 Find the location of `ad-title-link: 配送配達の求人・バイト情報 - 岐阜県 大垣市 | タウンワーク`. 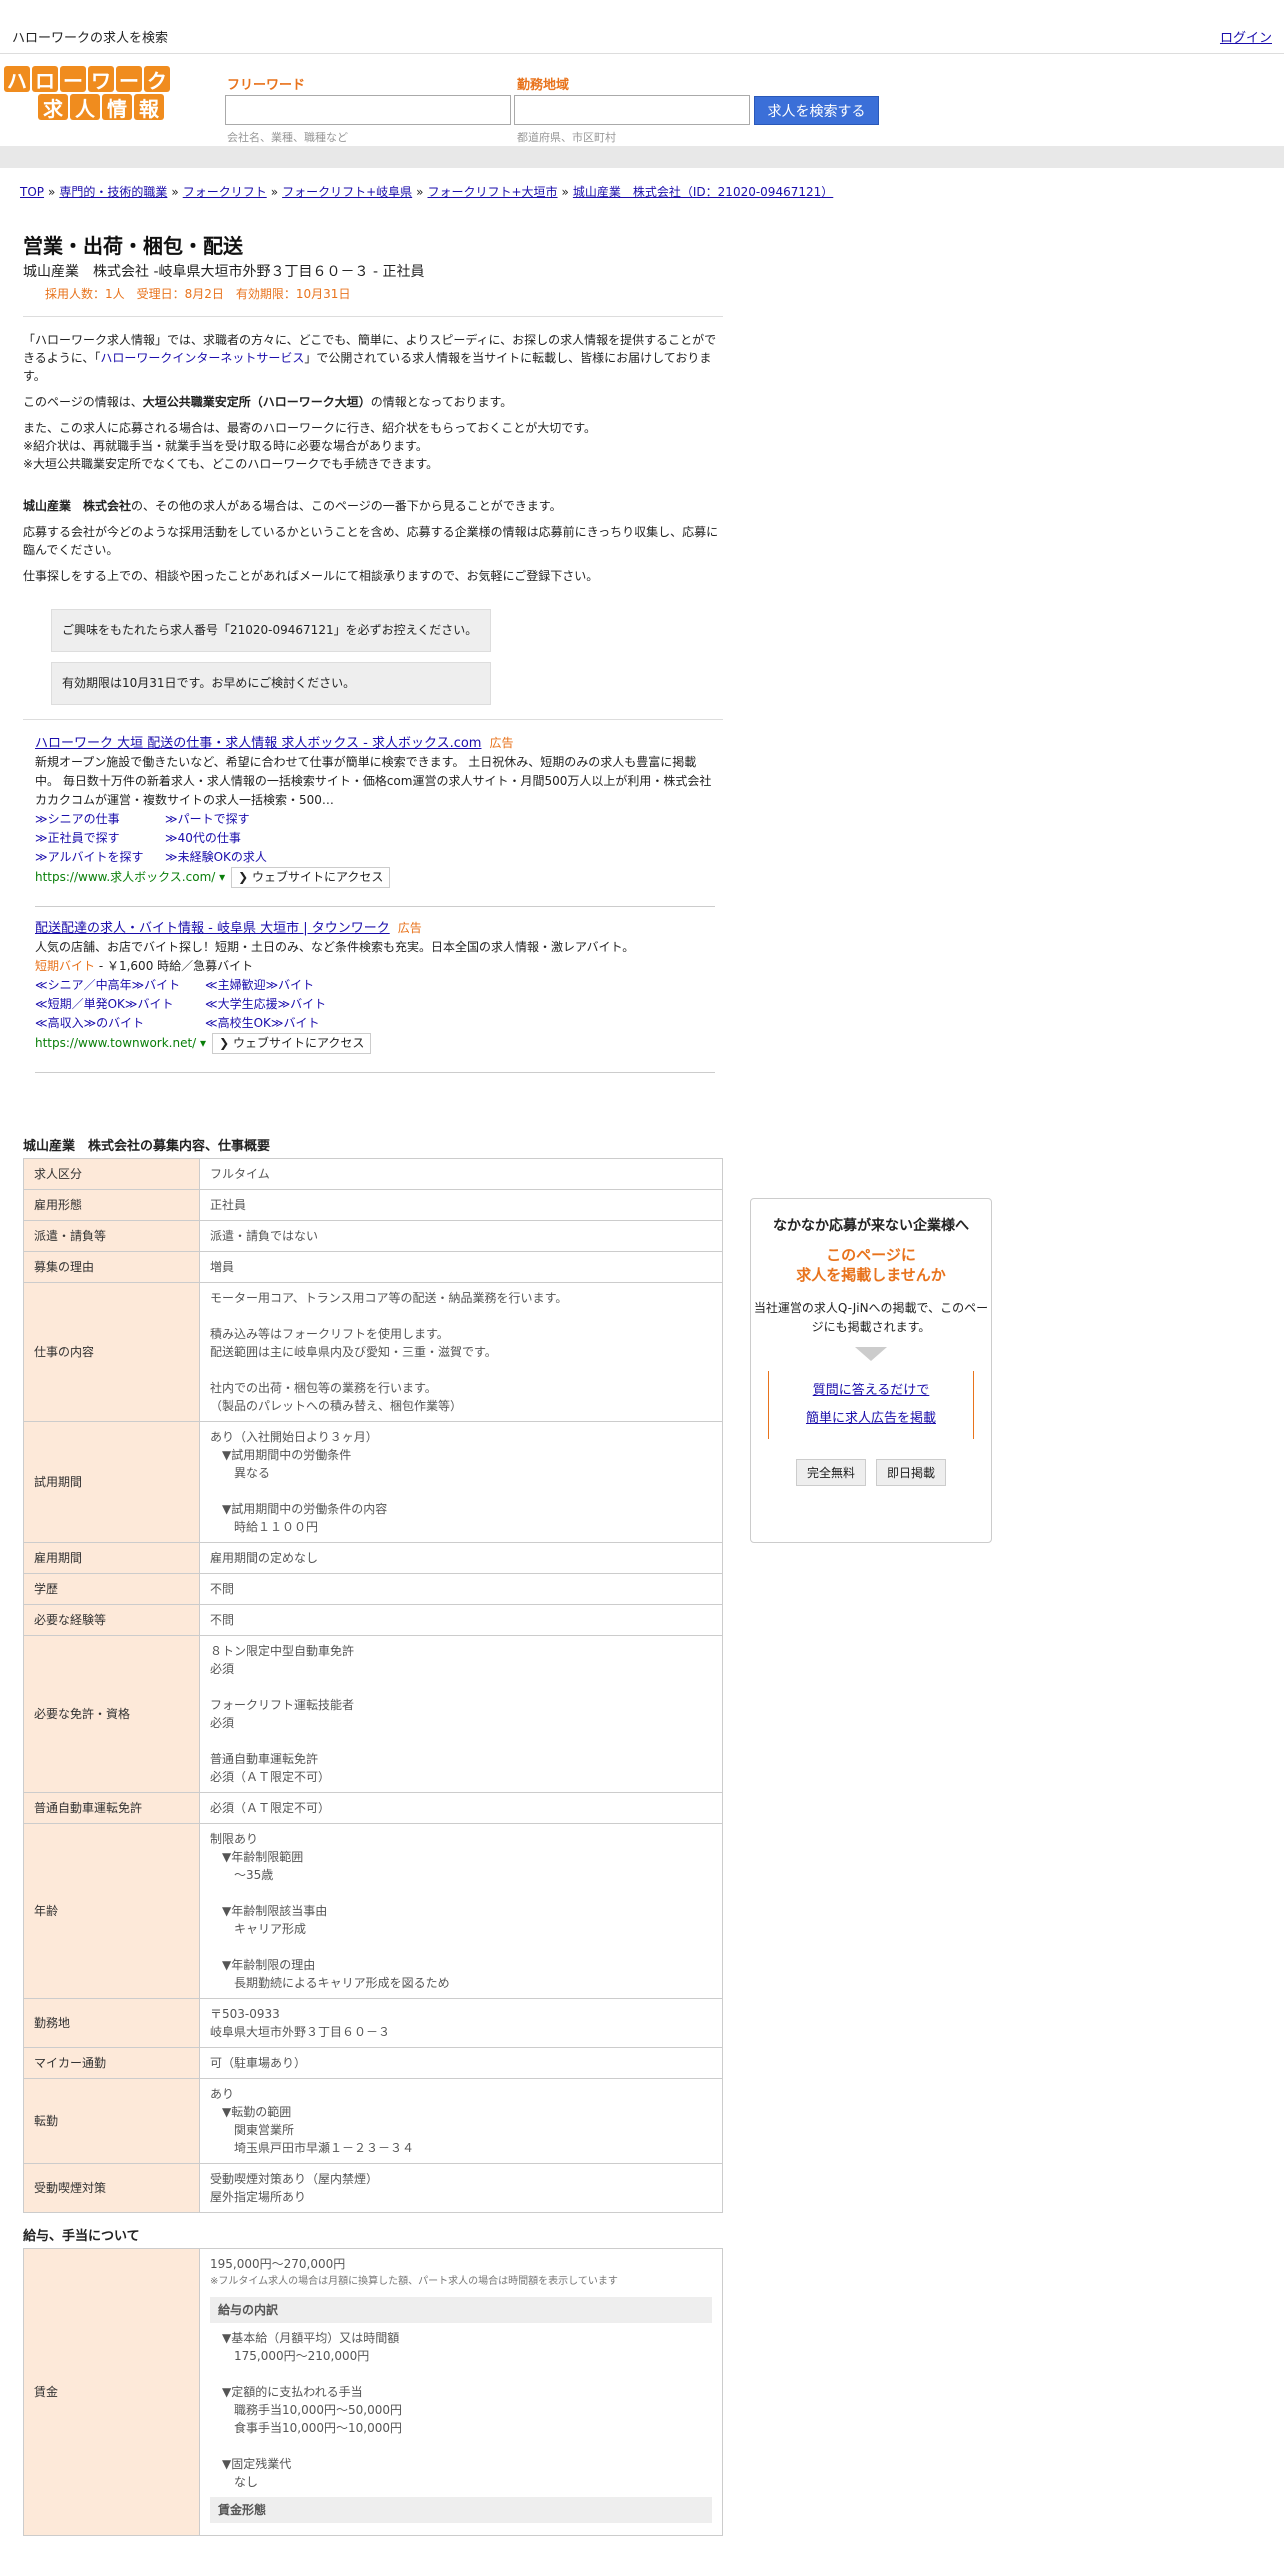

ad-title-link: 配送配達の求人・バイト情報 - 岐阜県 大垣市 | タウンワーク is located at coordinates (212, 928).